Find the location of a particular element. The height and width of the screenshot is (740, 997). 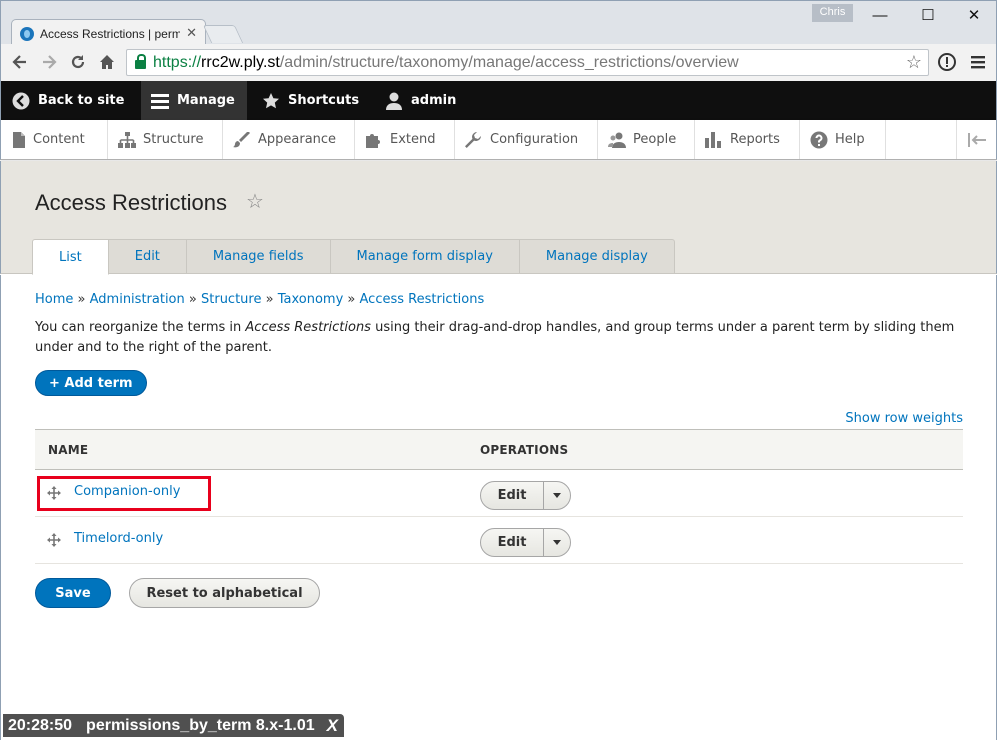

menu-item-configuration: Configuration is located at coordinates (526, 139).